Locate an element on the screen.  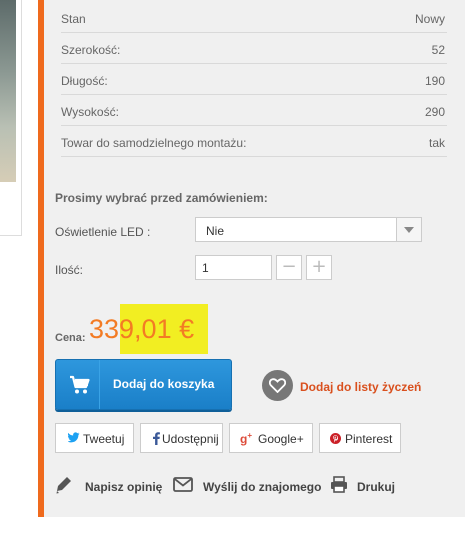
add-to-cart-button: Dodaj do koszyka is located at coordinates (143, 384).